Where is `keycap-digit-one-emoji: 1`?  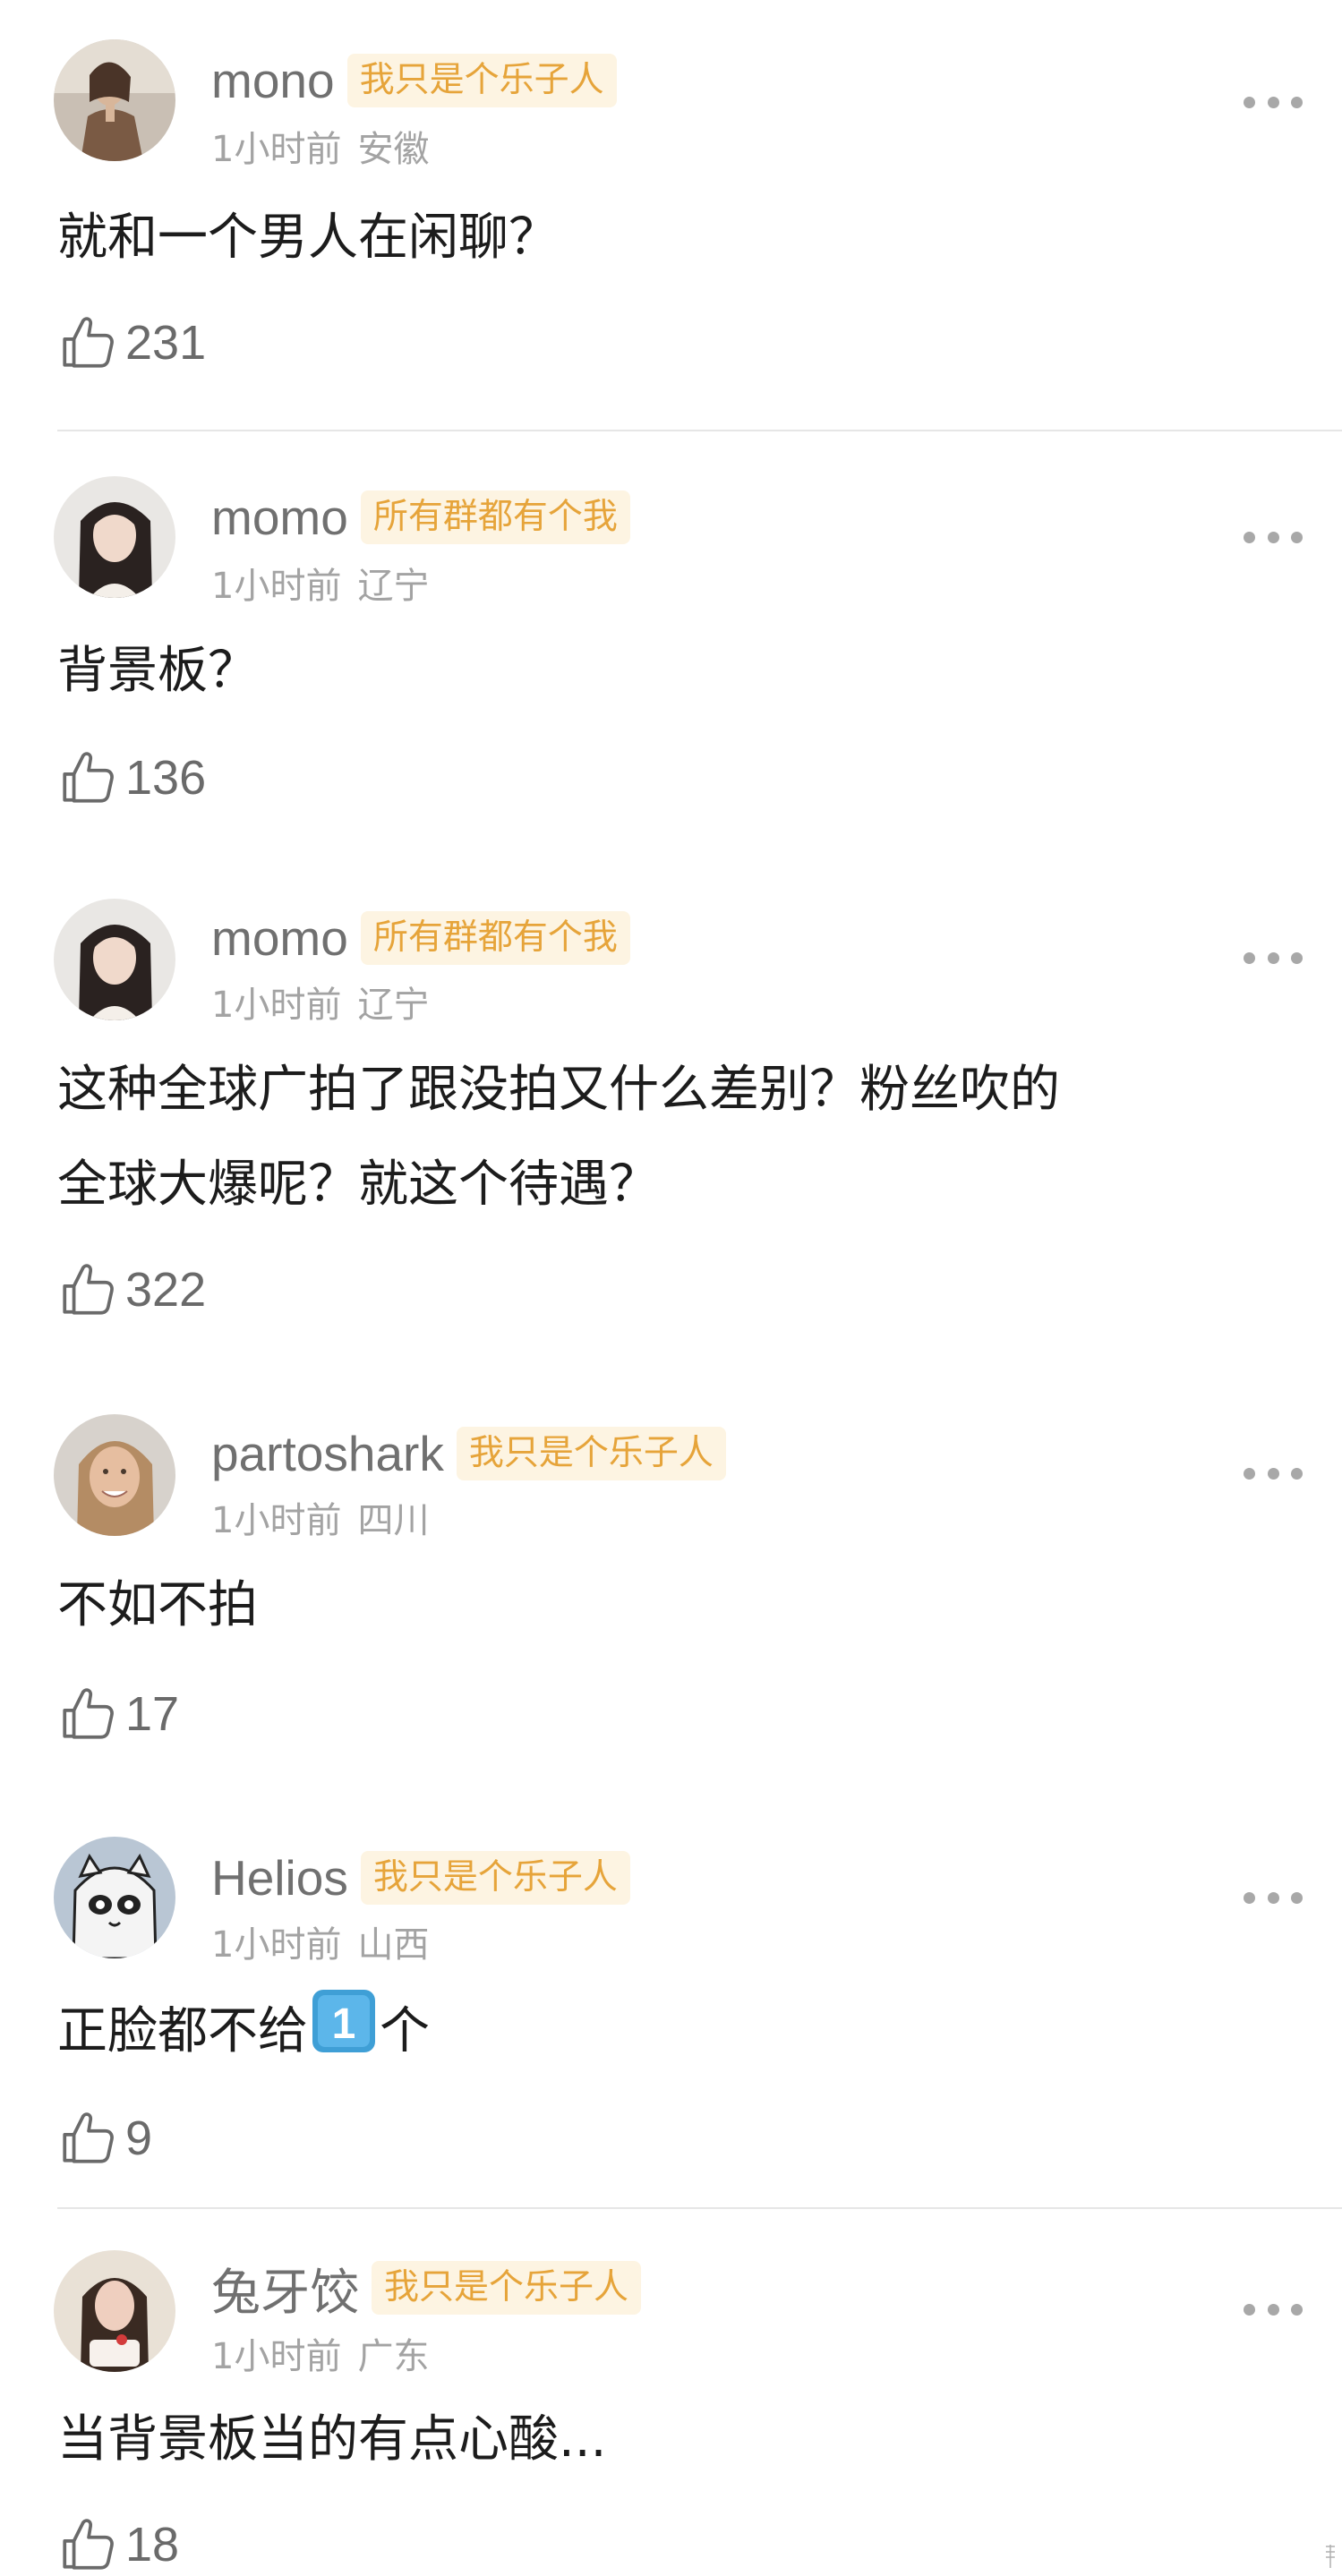 keycap-digit-one-emoji: 1 is located at coordinates (343, 2021).